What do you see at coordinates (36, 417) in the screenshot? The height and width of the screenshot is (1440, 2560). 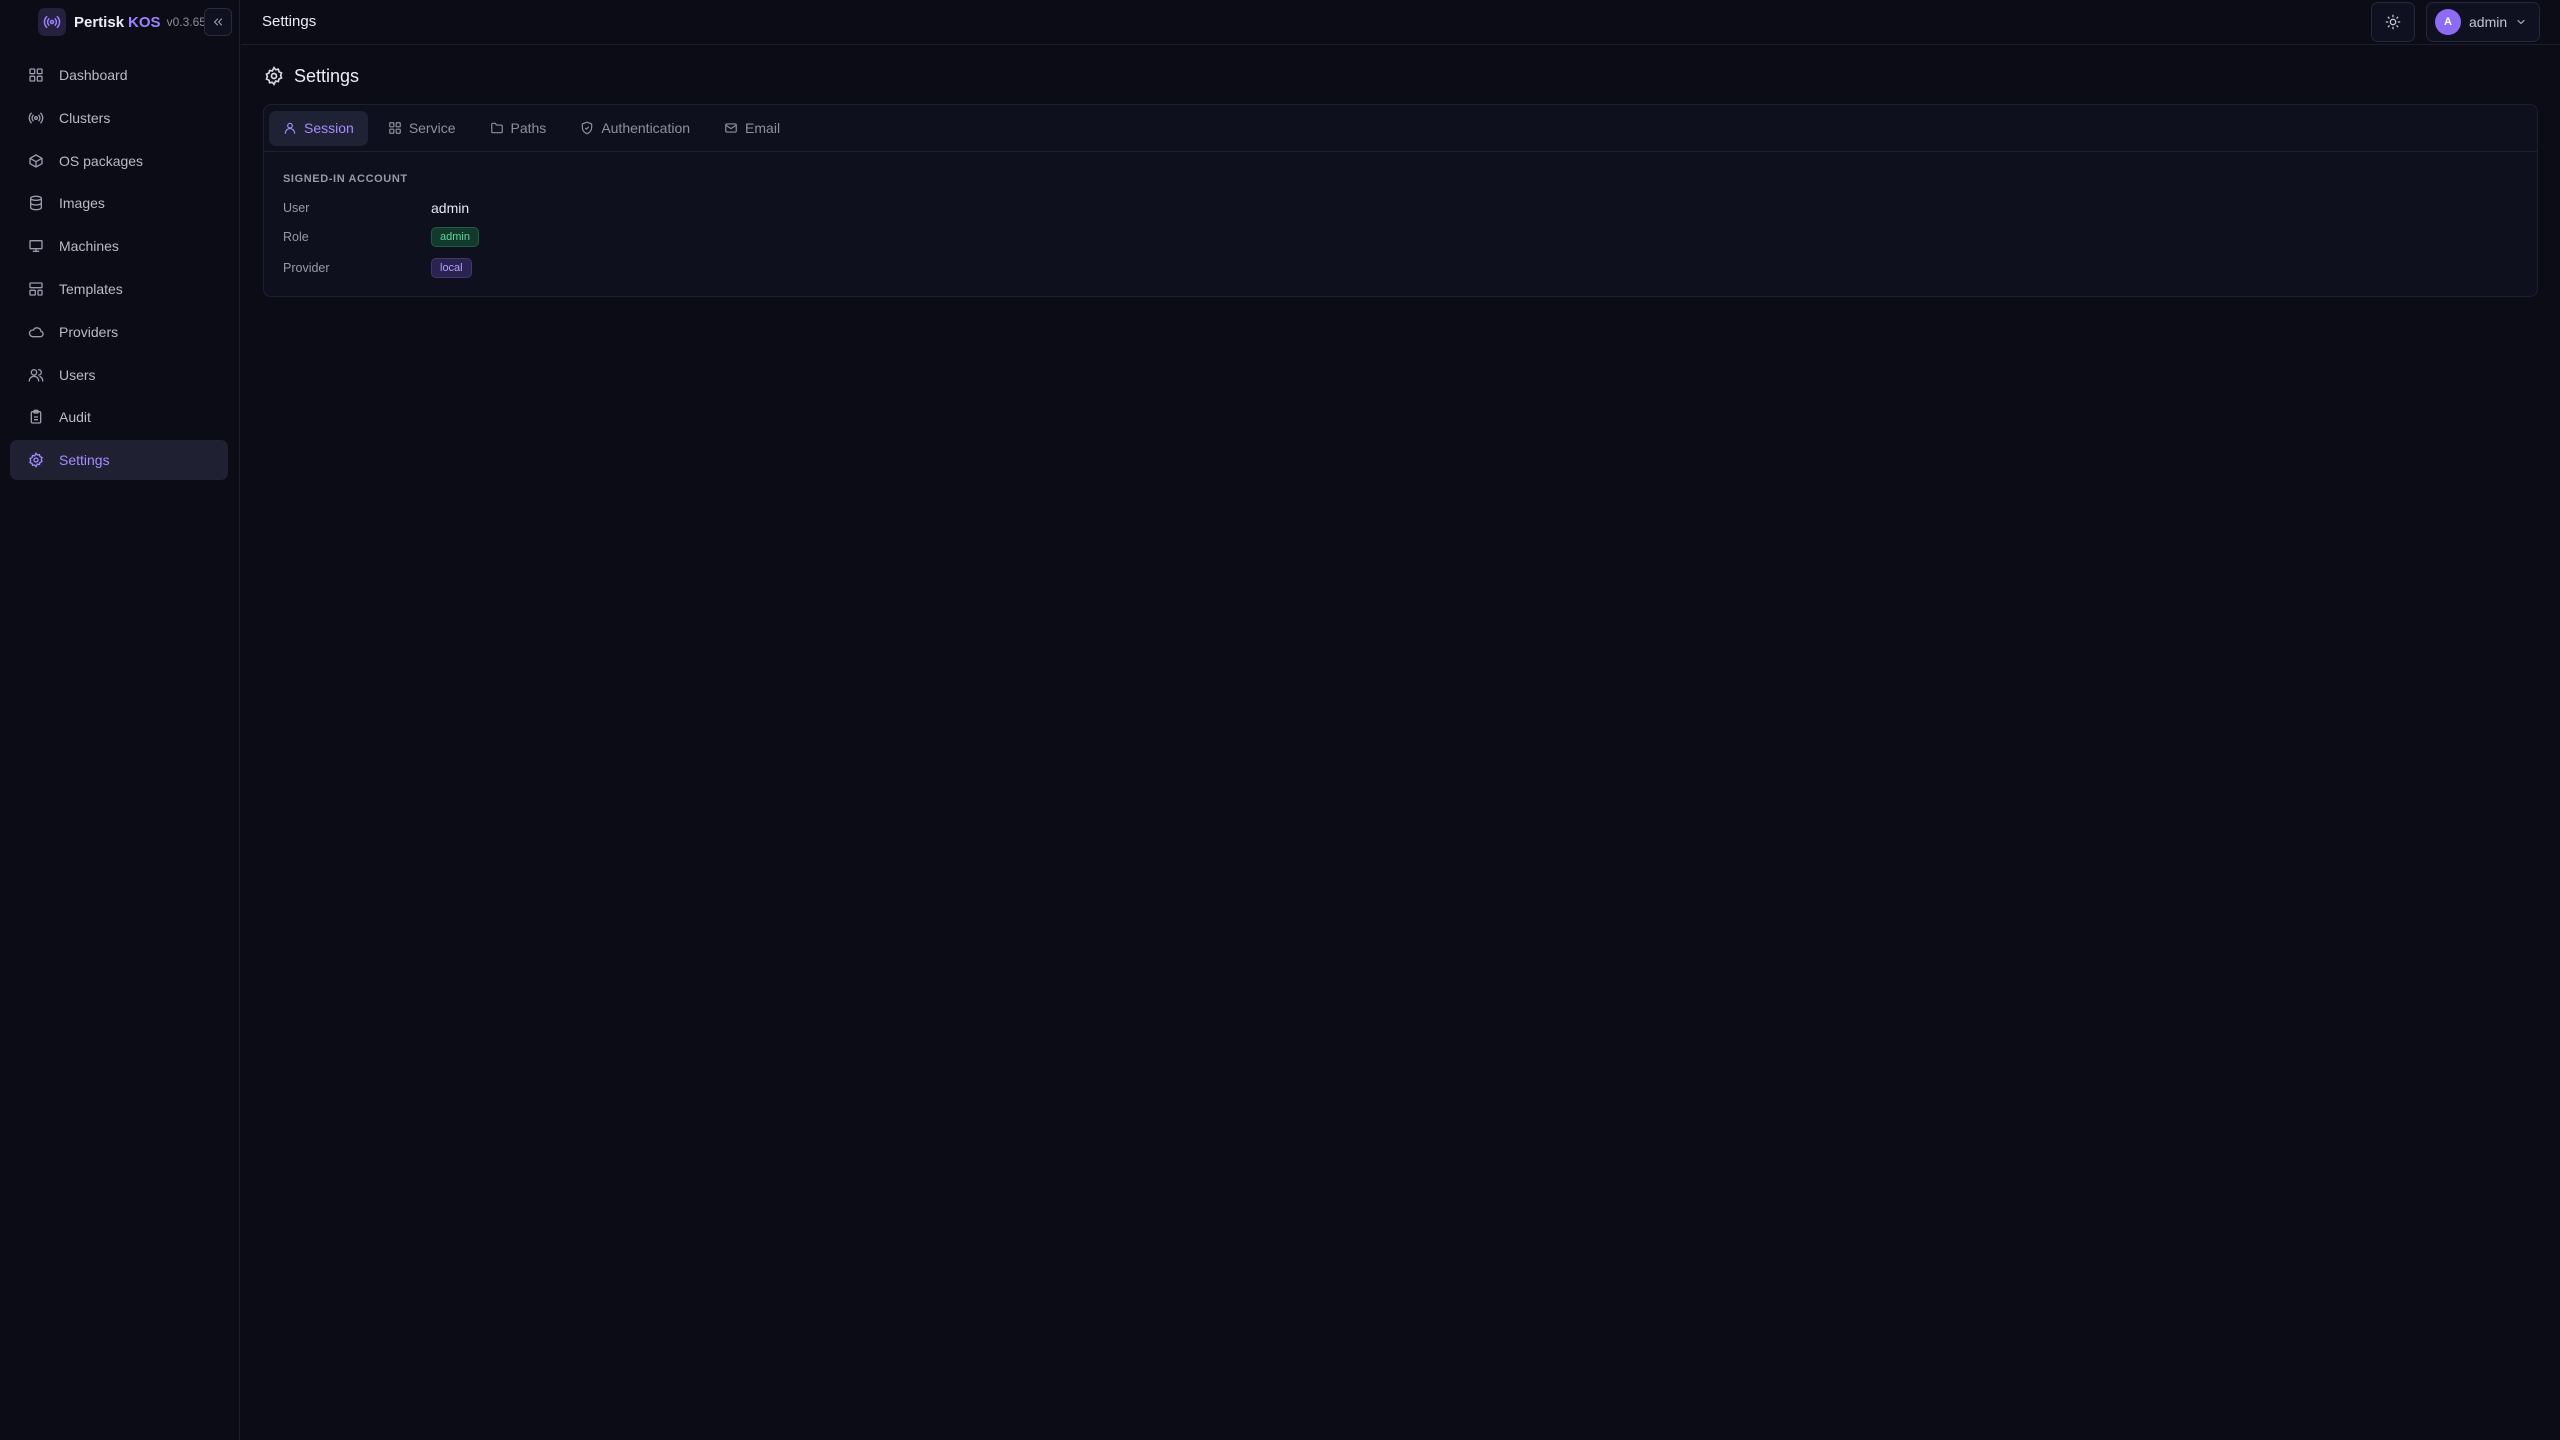 I see `clipboard-icon` at bounding box center [36, 417].